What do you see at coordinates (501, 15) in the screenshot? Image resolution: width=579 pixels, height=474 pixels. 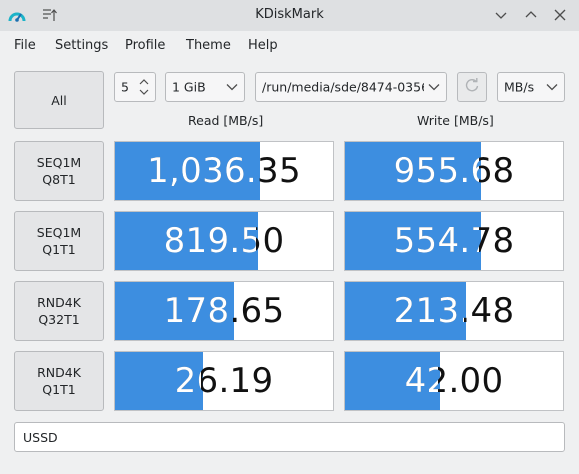 I see `minimize-icon` at bounding box center [501, 15].